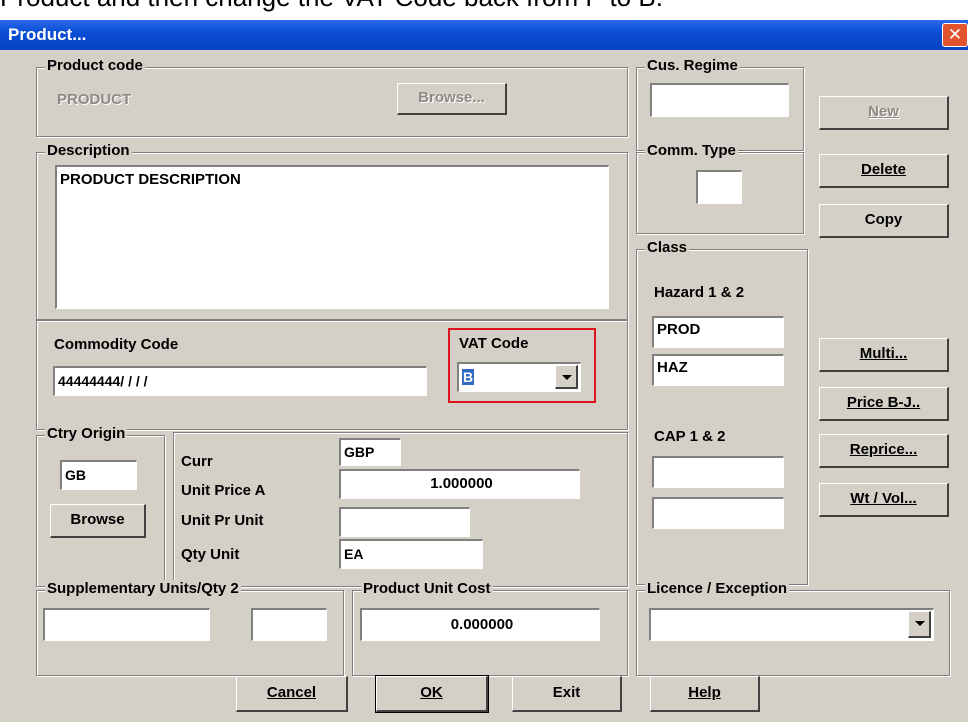 This screenshot has width=968, height=722. What do you see at coordinates (718, 370) in the screenshot?
I see `hazard-2-field: HAZ` at bounding box center [718, 370].